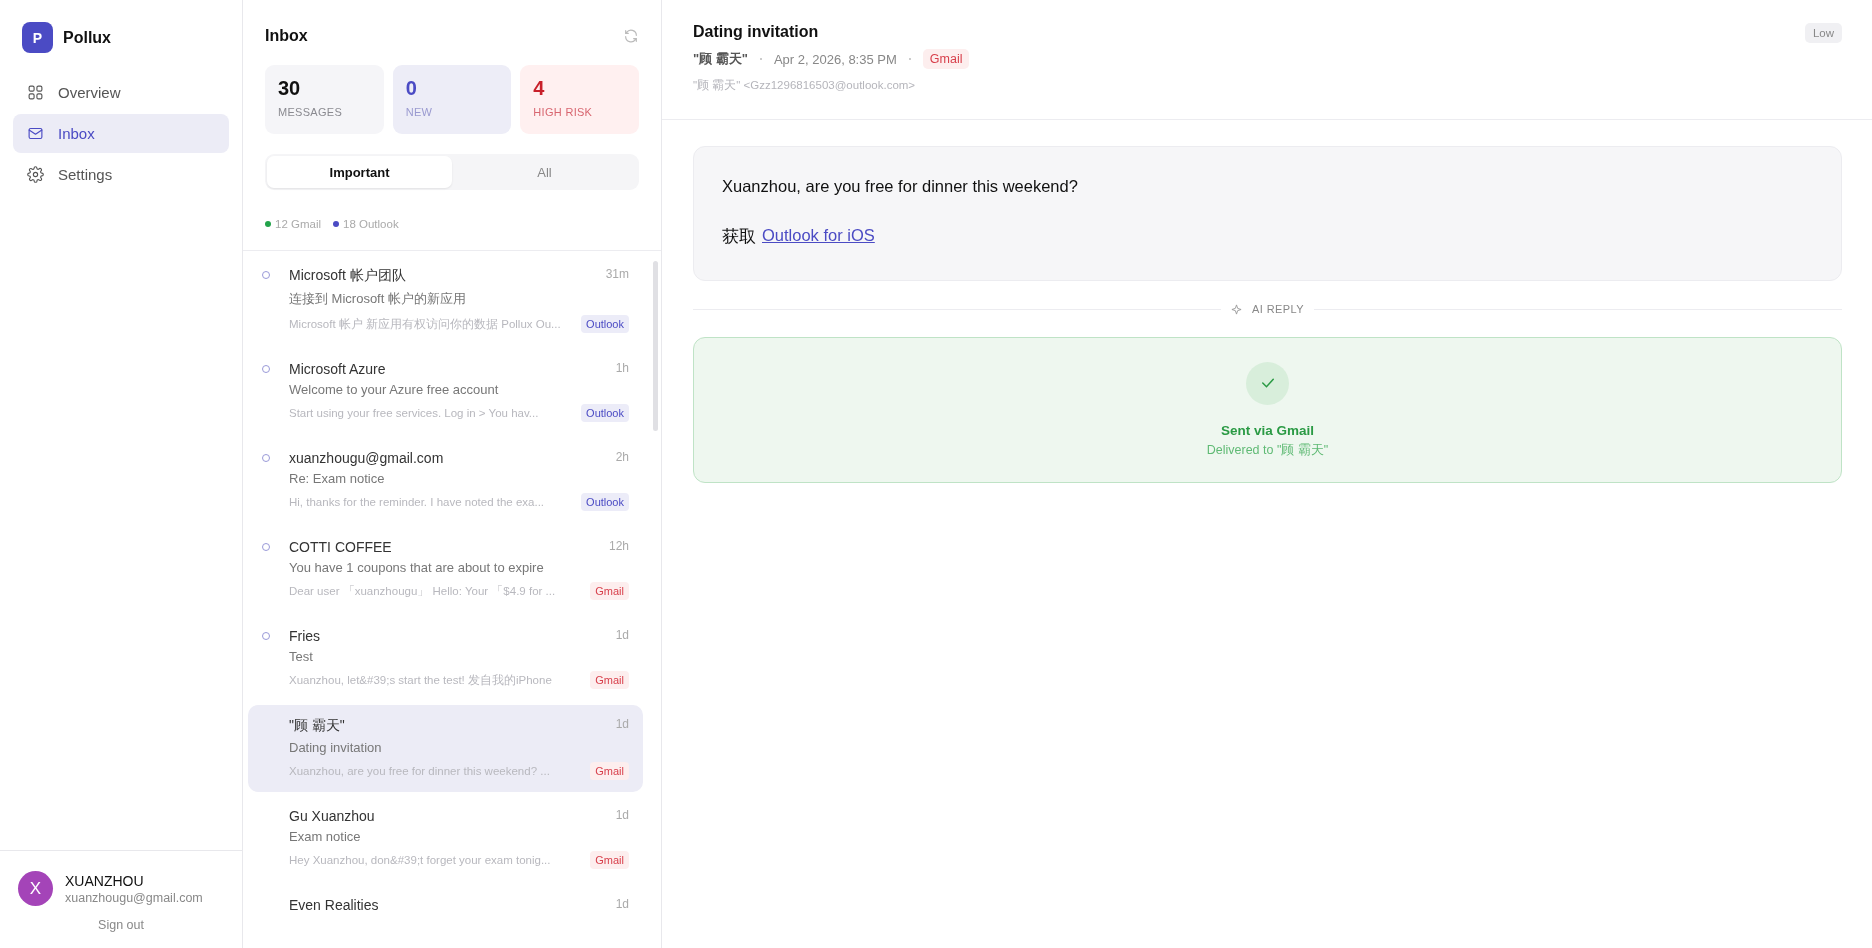 This screenshot has width=1872, height=948. Describe the element at coordinates (378, 299) in the screenshot. I see `message-subject: 连接到 Microsoft 帐户的新应用` at that location.